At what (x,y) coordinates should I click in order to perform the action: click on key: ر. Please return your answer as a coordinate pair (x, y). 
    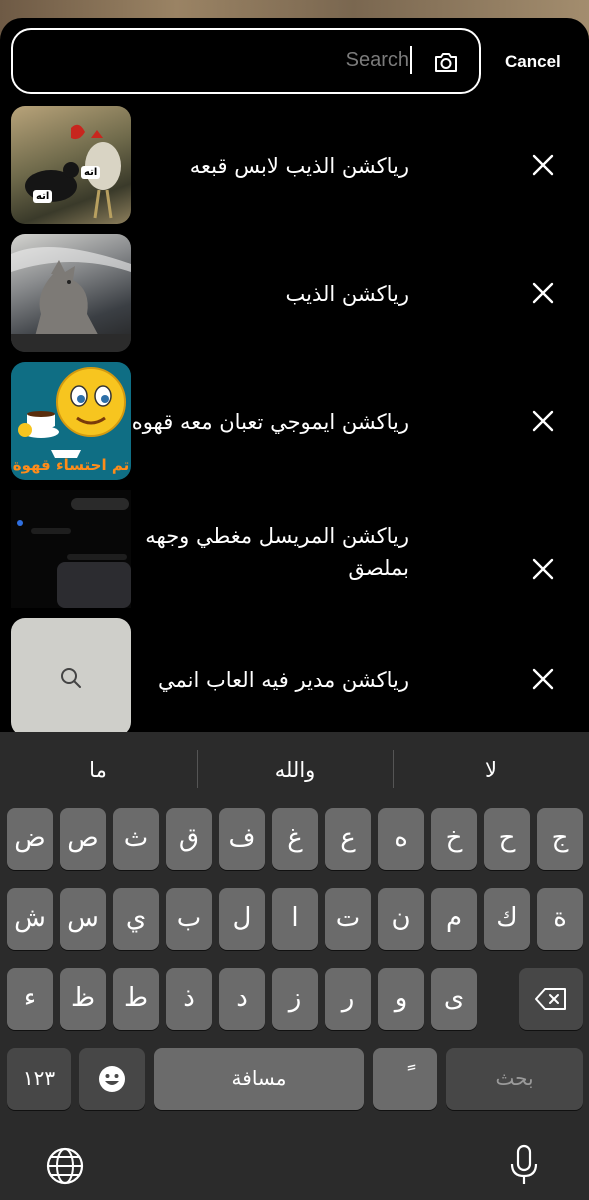
    Looking at the image, I should click on (348, 999).